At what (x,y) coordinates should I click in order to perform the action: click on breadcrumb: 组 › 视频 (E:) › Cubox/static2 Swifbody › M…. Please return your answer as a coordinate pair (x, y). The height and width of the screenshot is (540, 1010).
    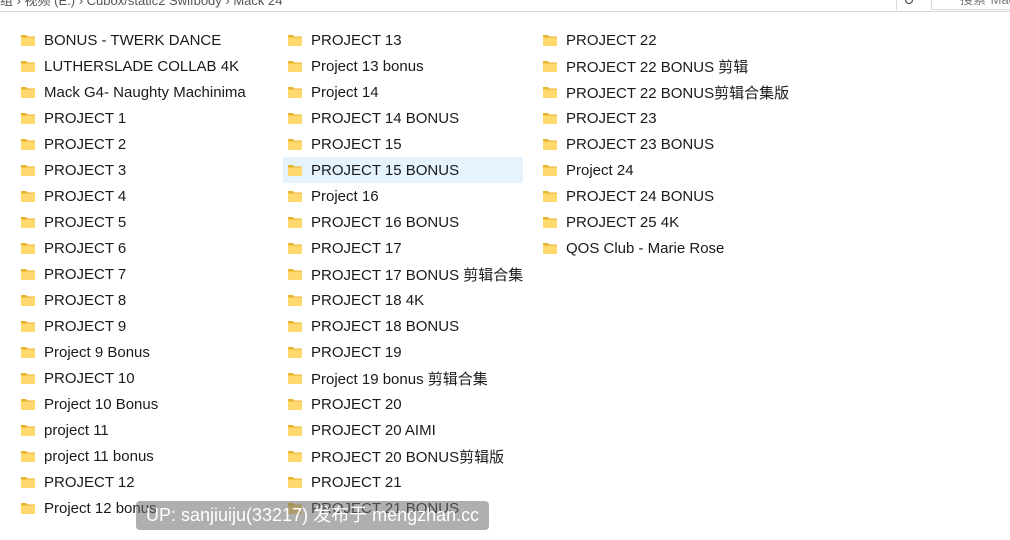
    Looking at the image, I should click on (141, 4).